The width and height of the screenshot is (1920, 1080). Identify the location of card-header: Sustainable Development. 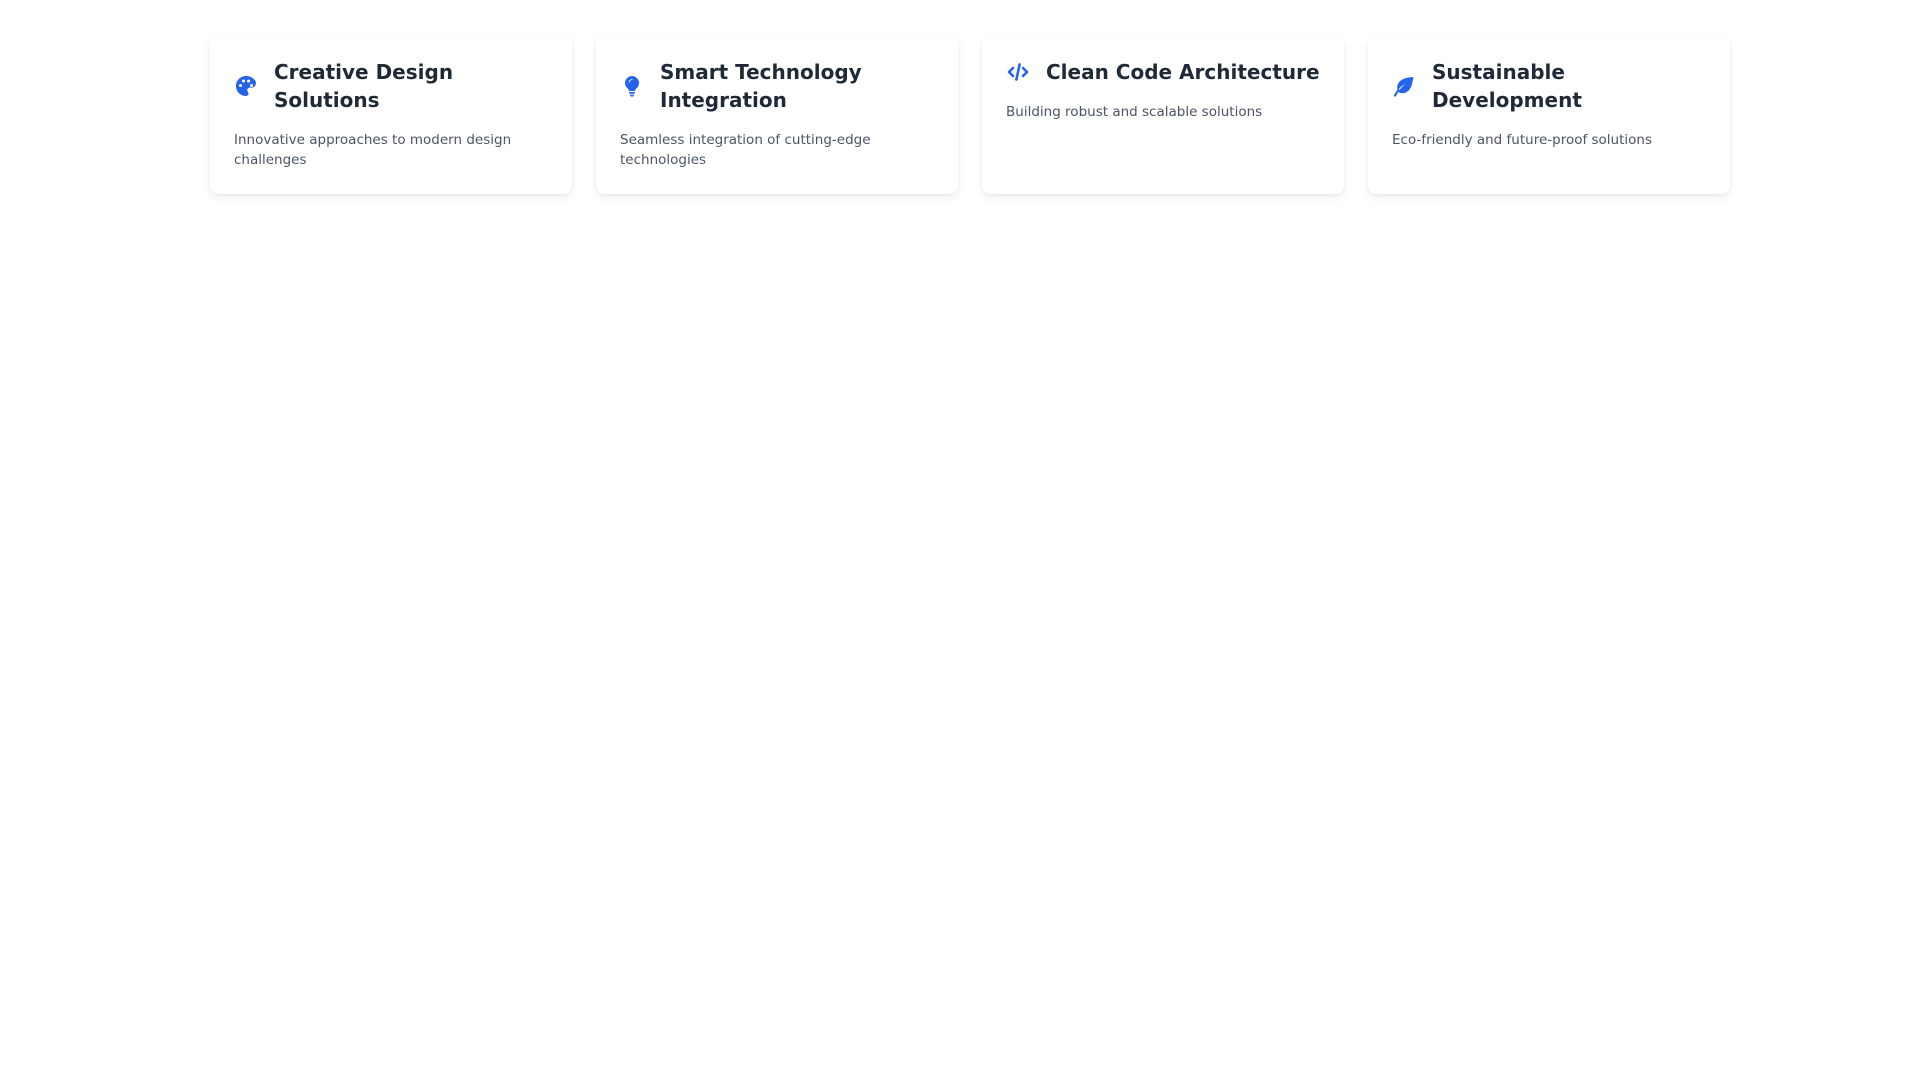
(1549, 86).